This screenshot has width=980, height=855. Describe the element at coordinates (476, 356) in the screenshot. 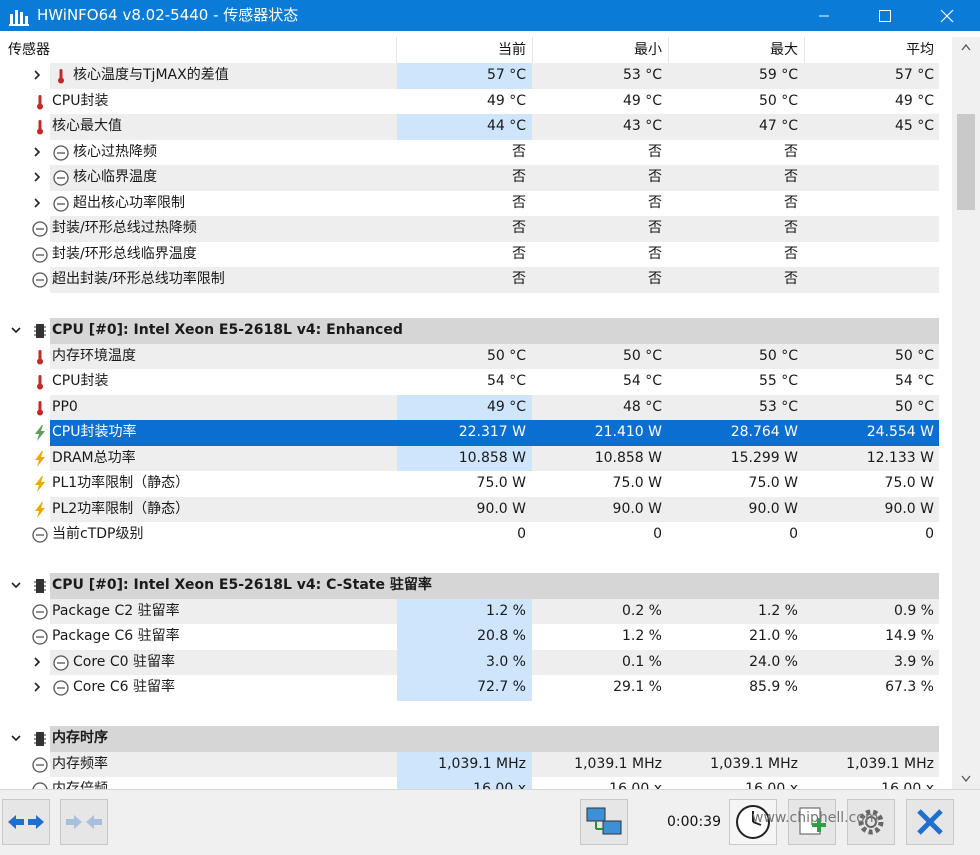

I see `sensor-row: 内存环境温度 50 °C 50 °C 50 °C 50 °C` at that location.